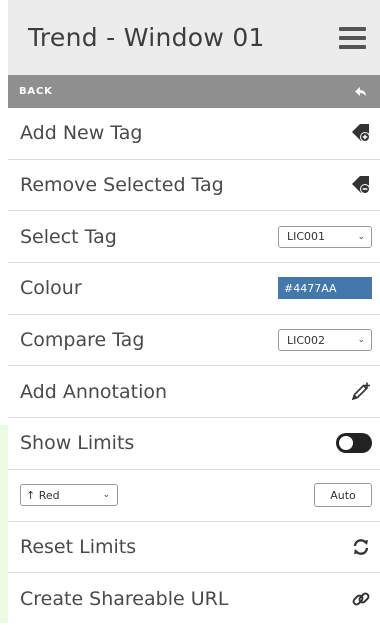 Image resolution: width=380 pixels, height=625 pixels. What do you see at coordinates (306, 237) in the screenshot?
I see `select-tag-value: LIC001` at bounding box center [306, 237].